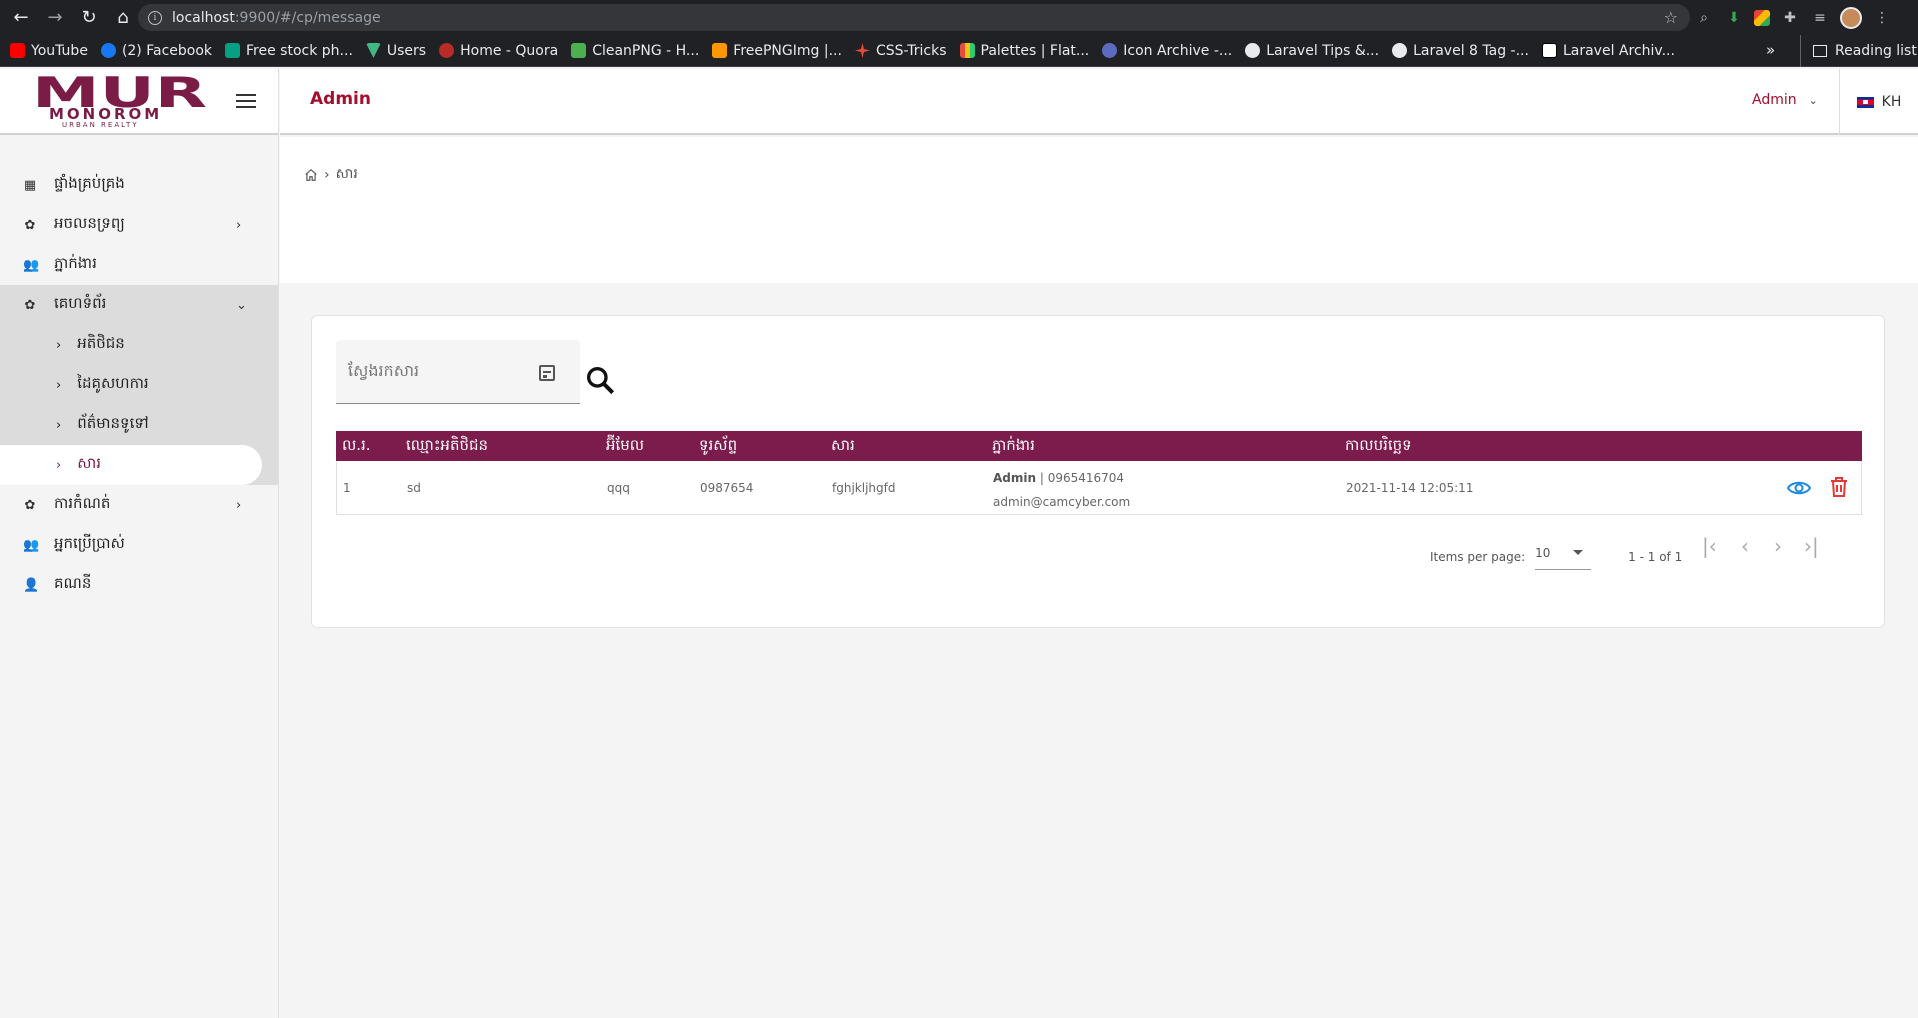 The width and height of the screenshot is (1918, 1018). Describe the element at coordinates (139, 265) in the screenshot. I see `sidebar-item-agents: 👥 ភ្នាក់ងារ` at that location.